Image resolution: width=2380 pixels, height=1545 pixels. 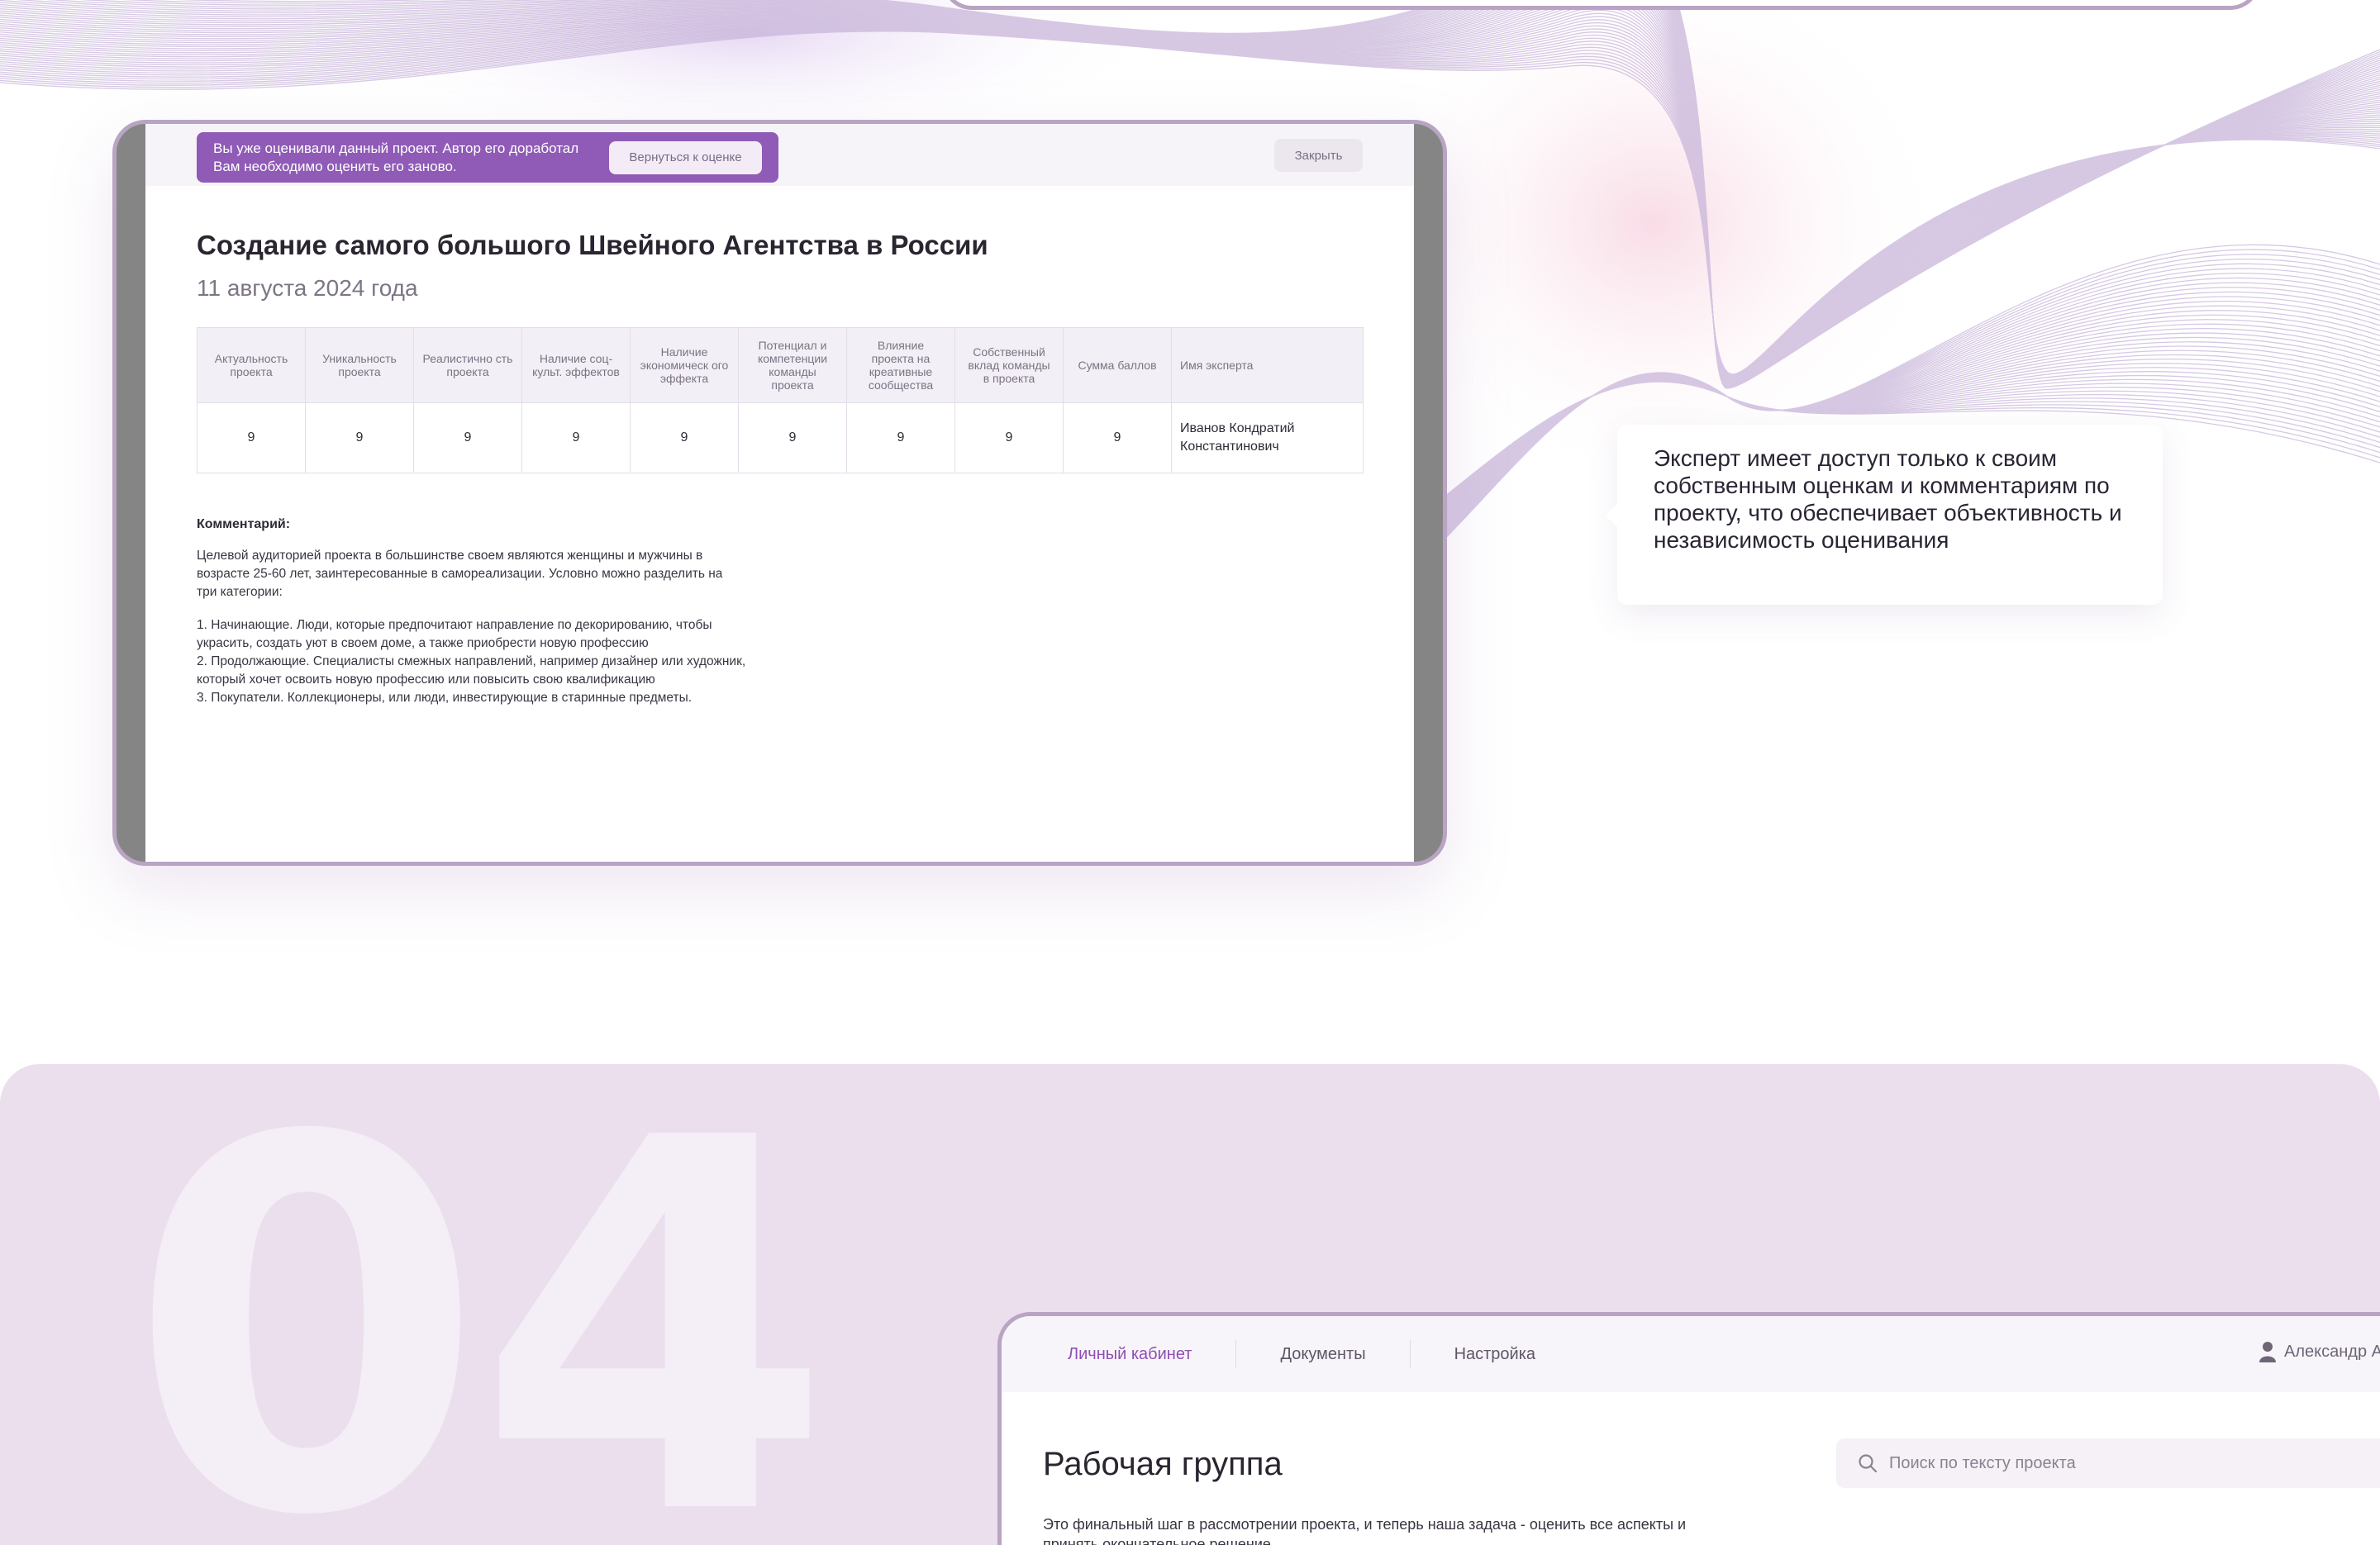 I want to click on user-name: Александр А., so click(x=2332, y=1351).